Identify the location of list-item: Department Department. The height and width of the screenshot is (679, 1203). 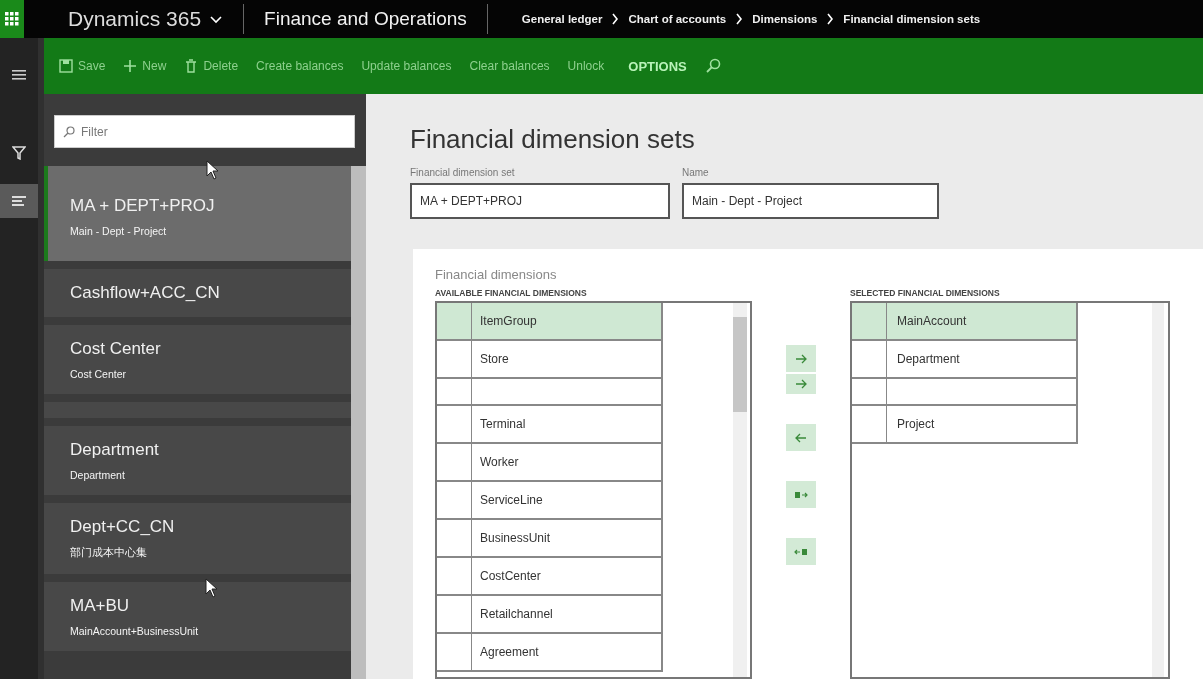
(197, 460).